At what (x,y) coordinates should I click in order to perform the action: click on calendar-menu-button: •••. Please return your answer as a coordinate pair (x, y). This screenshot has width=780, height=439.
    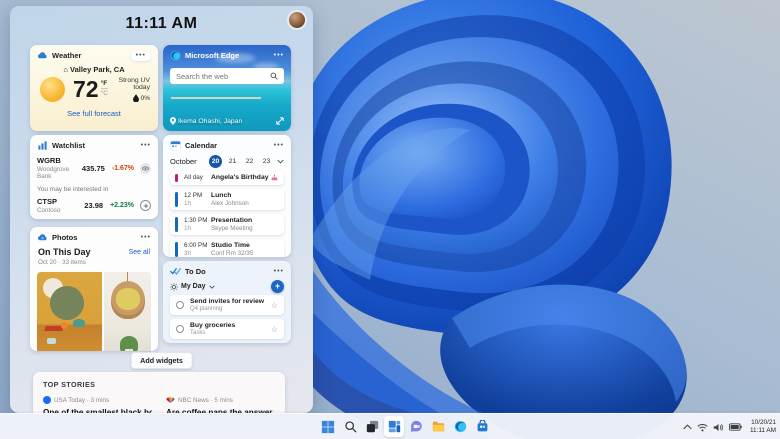
    Looking at the image, I should click on (279, 145).